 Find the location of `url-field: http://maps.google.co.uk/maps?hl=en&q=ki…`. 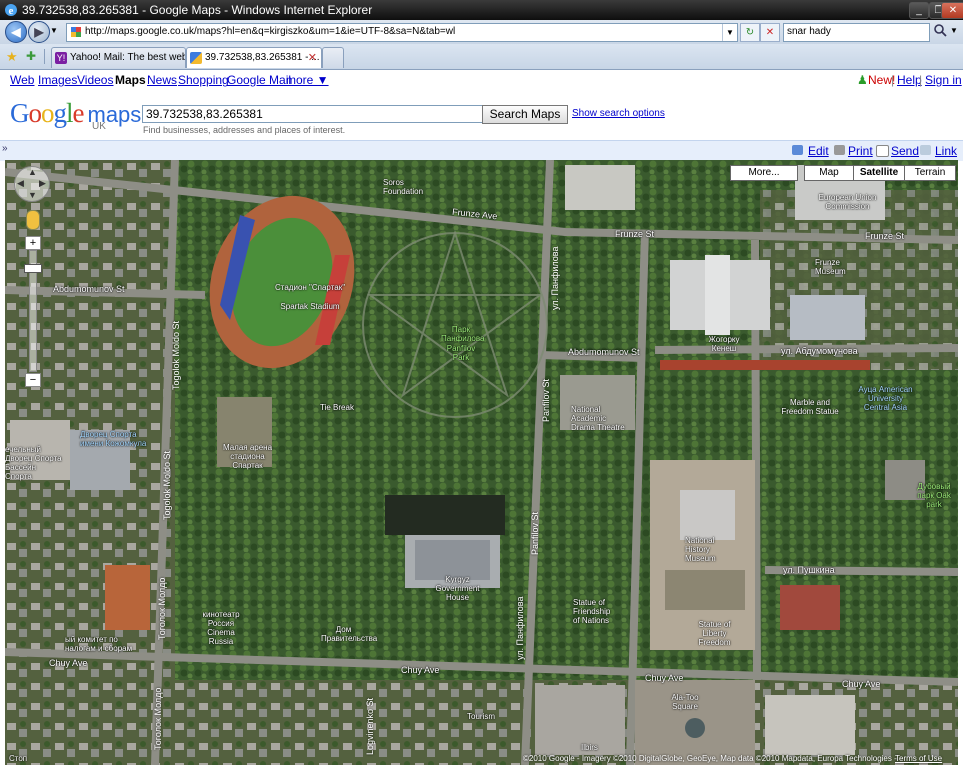

url-field: http://maps.google.co.uk/maps?hl=en&q=ki… is located at coordinates (402, 32).